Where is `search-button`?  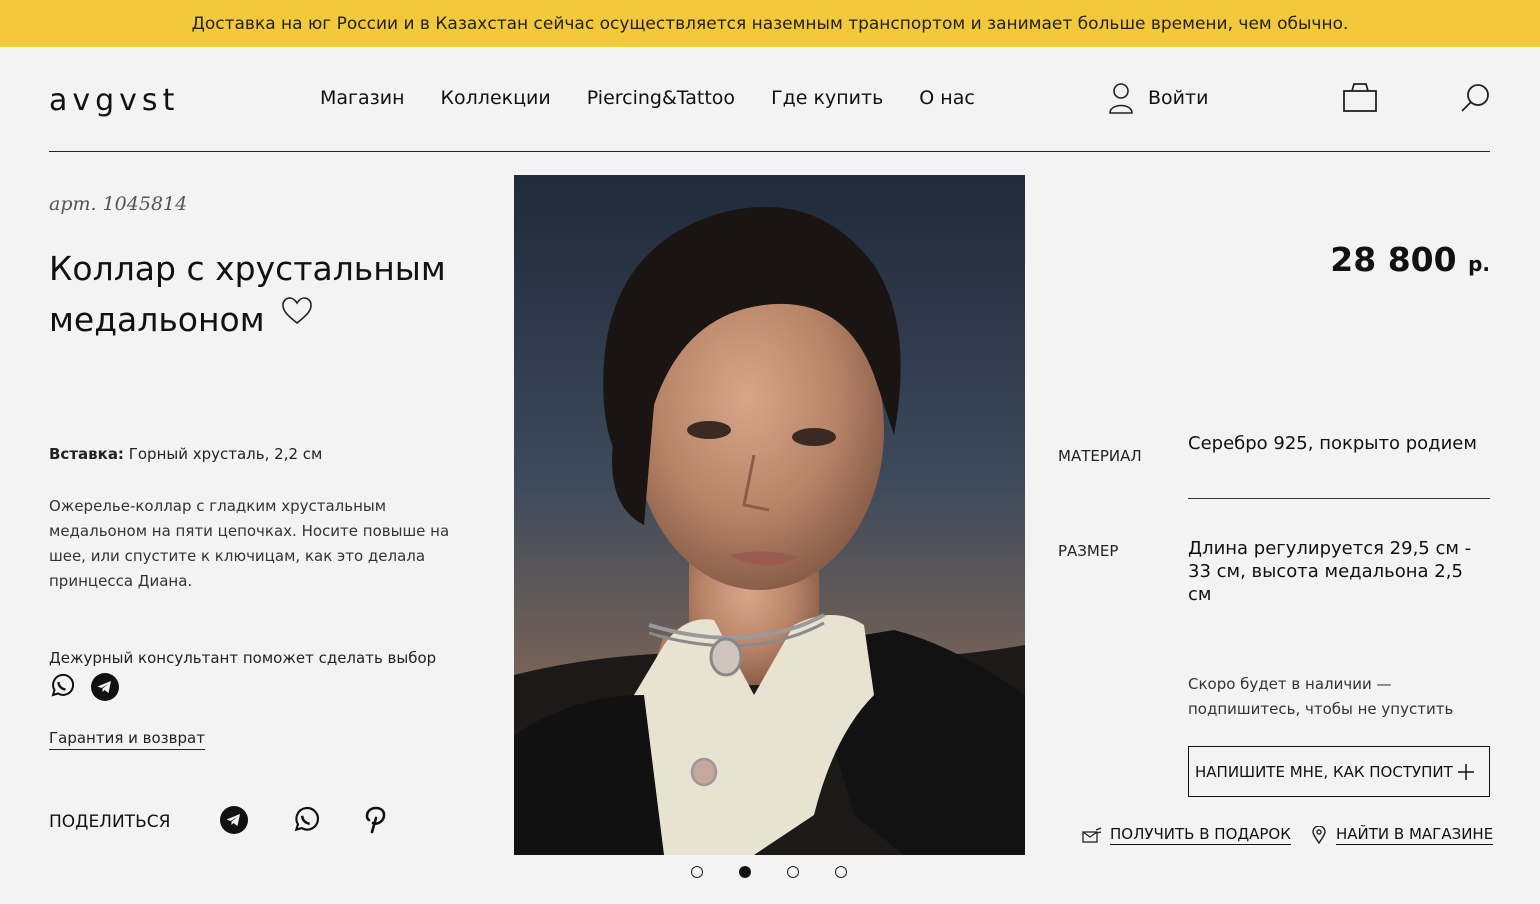 search-button is located at coordinates (1475, 101).